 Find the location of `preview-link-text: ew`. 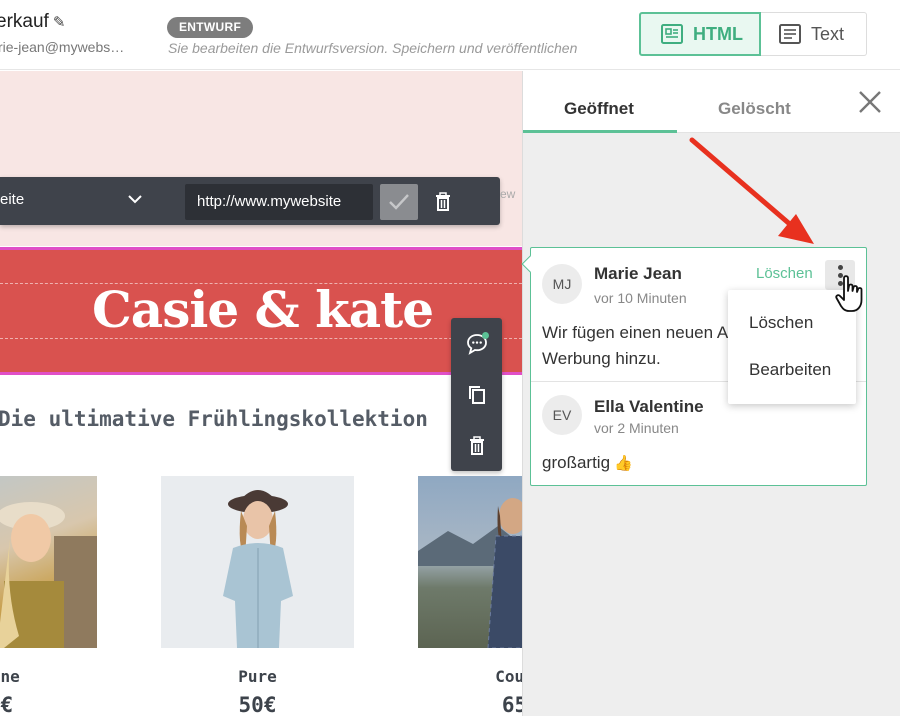

preview-link-text: ew is located at coordinates (508, 194).